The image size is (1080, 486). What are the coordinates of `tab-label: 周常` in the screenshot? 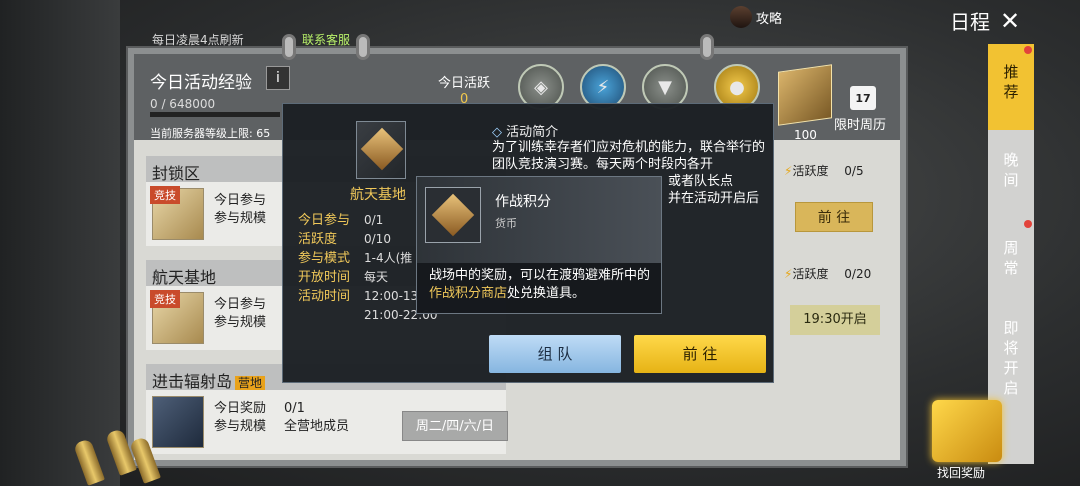 It's located at (1011, 258).